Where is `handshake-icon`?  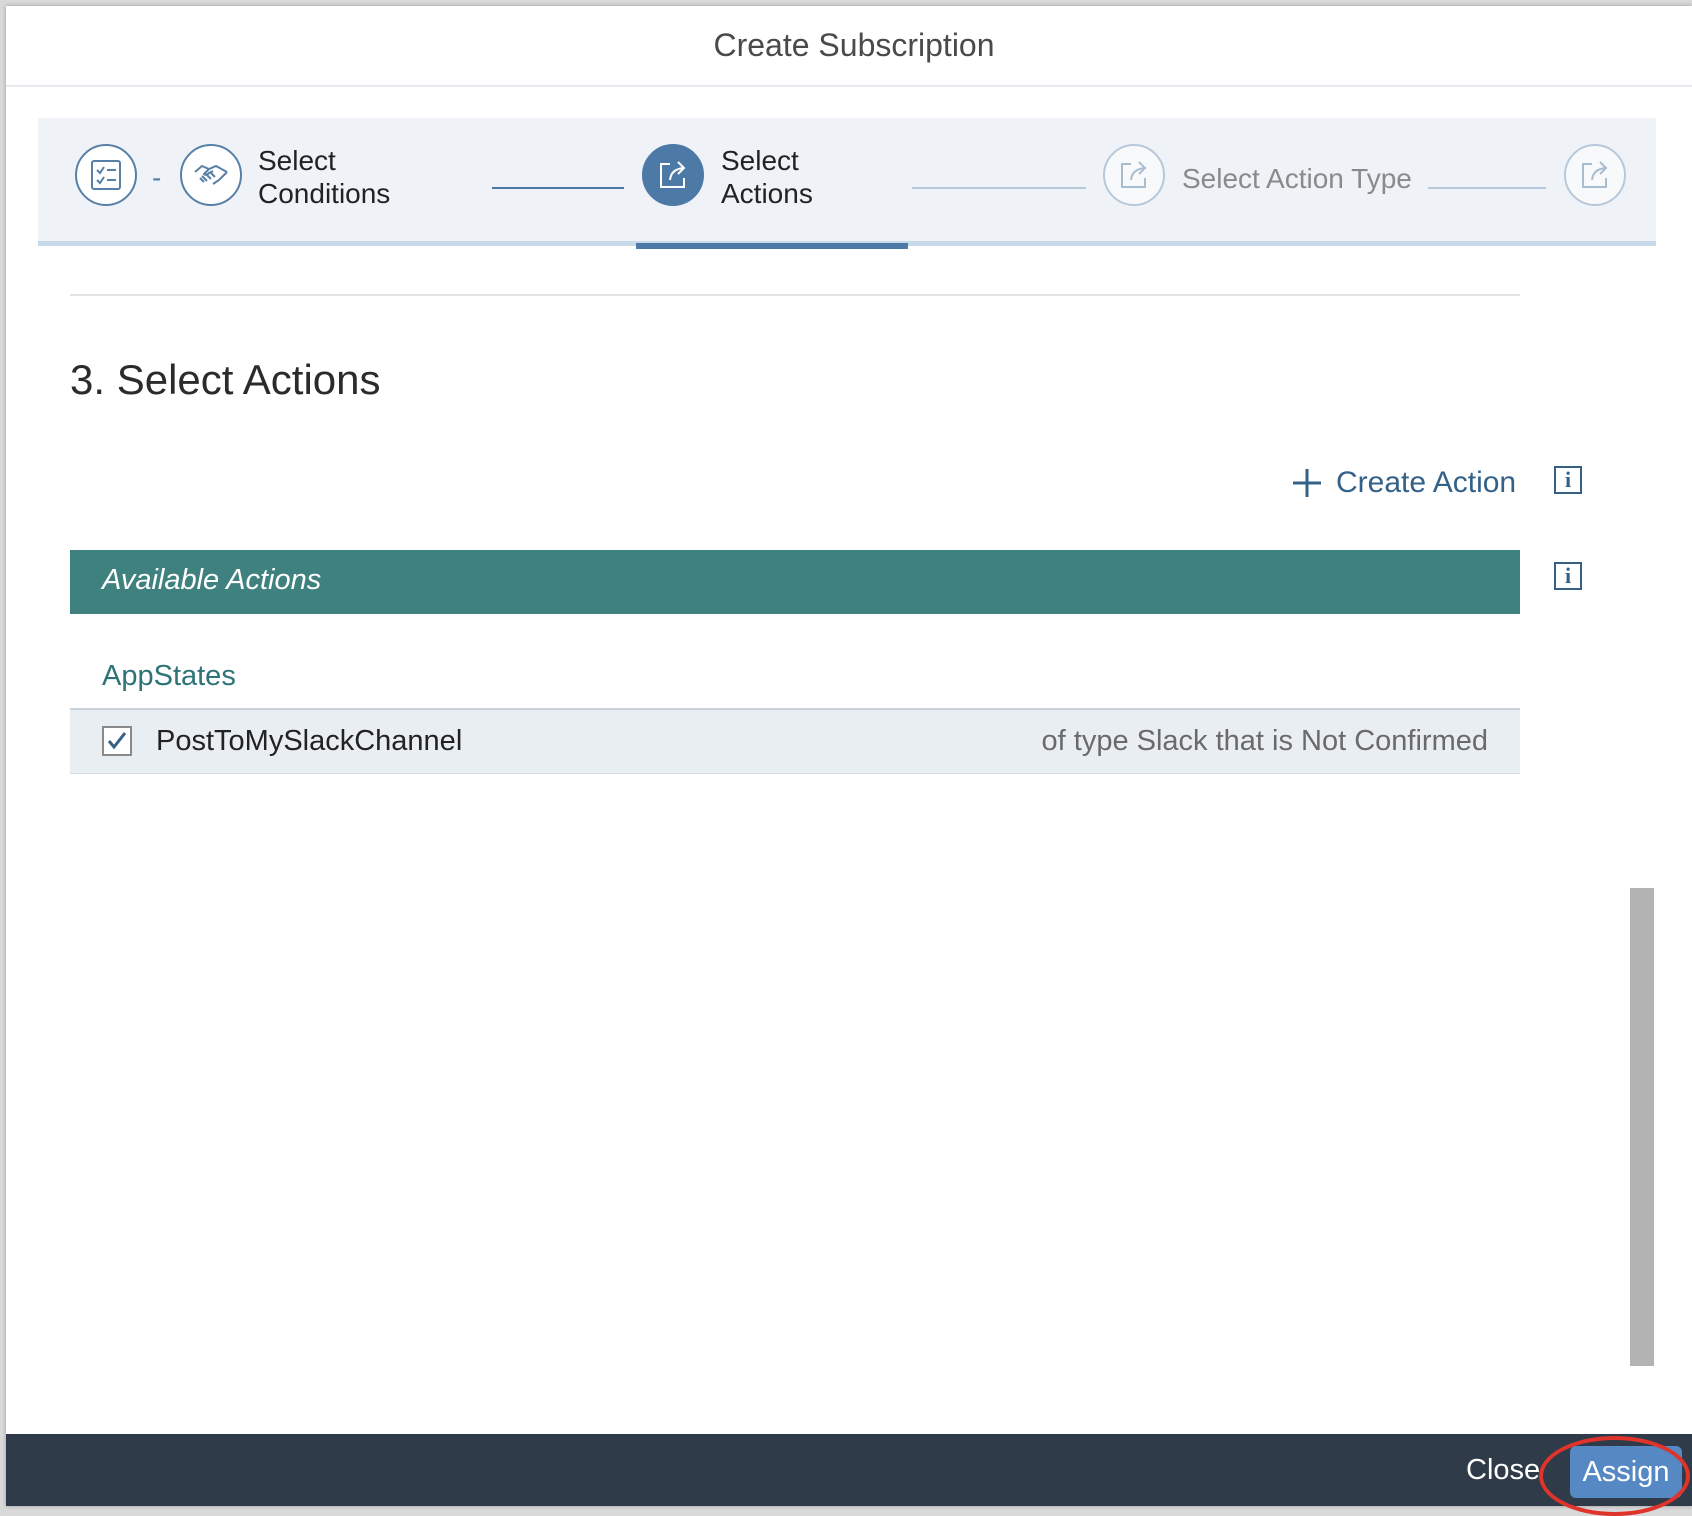 handshake-icon is located at coordinates (211, 174).